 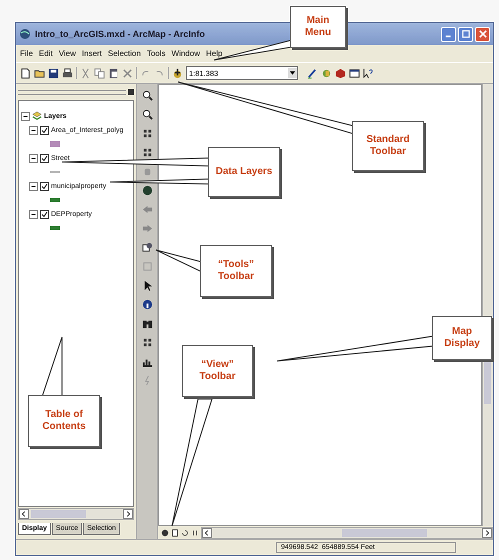 I want to click on callout: “View” Toolbar, so click(x=217, y=371).